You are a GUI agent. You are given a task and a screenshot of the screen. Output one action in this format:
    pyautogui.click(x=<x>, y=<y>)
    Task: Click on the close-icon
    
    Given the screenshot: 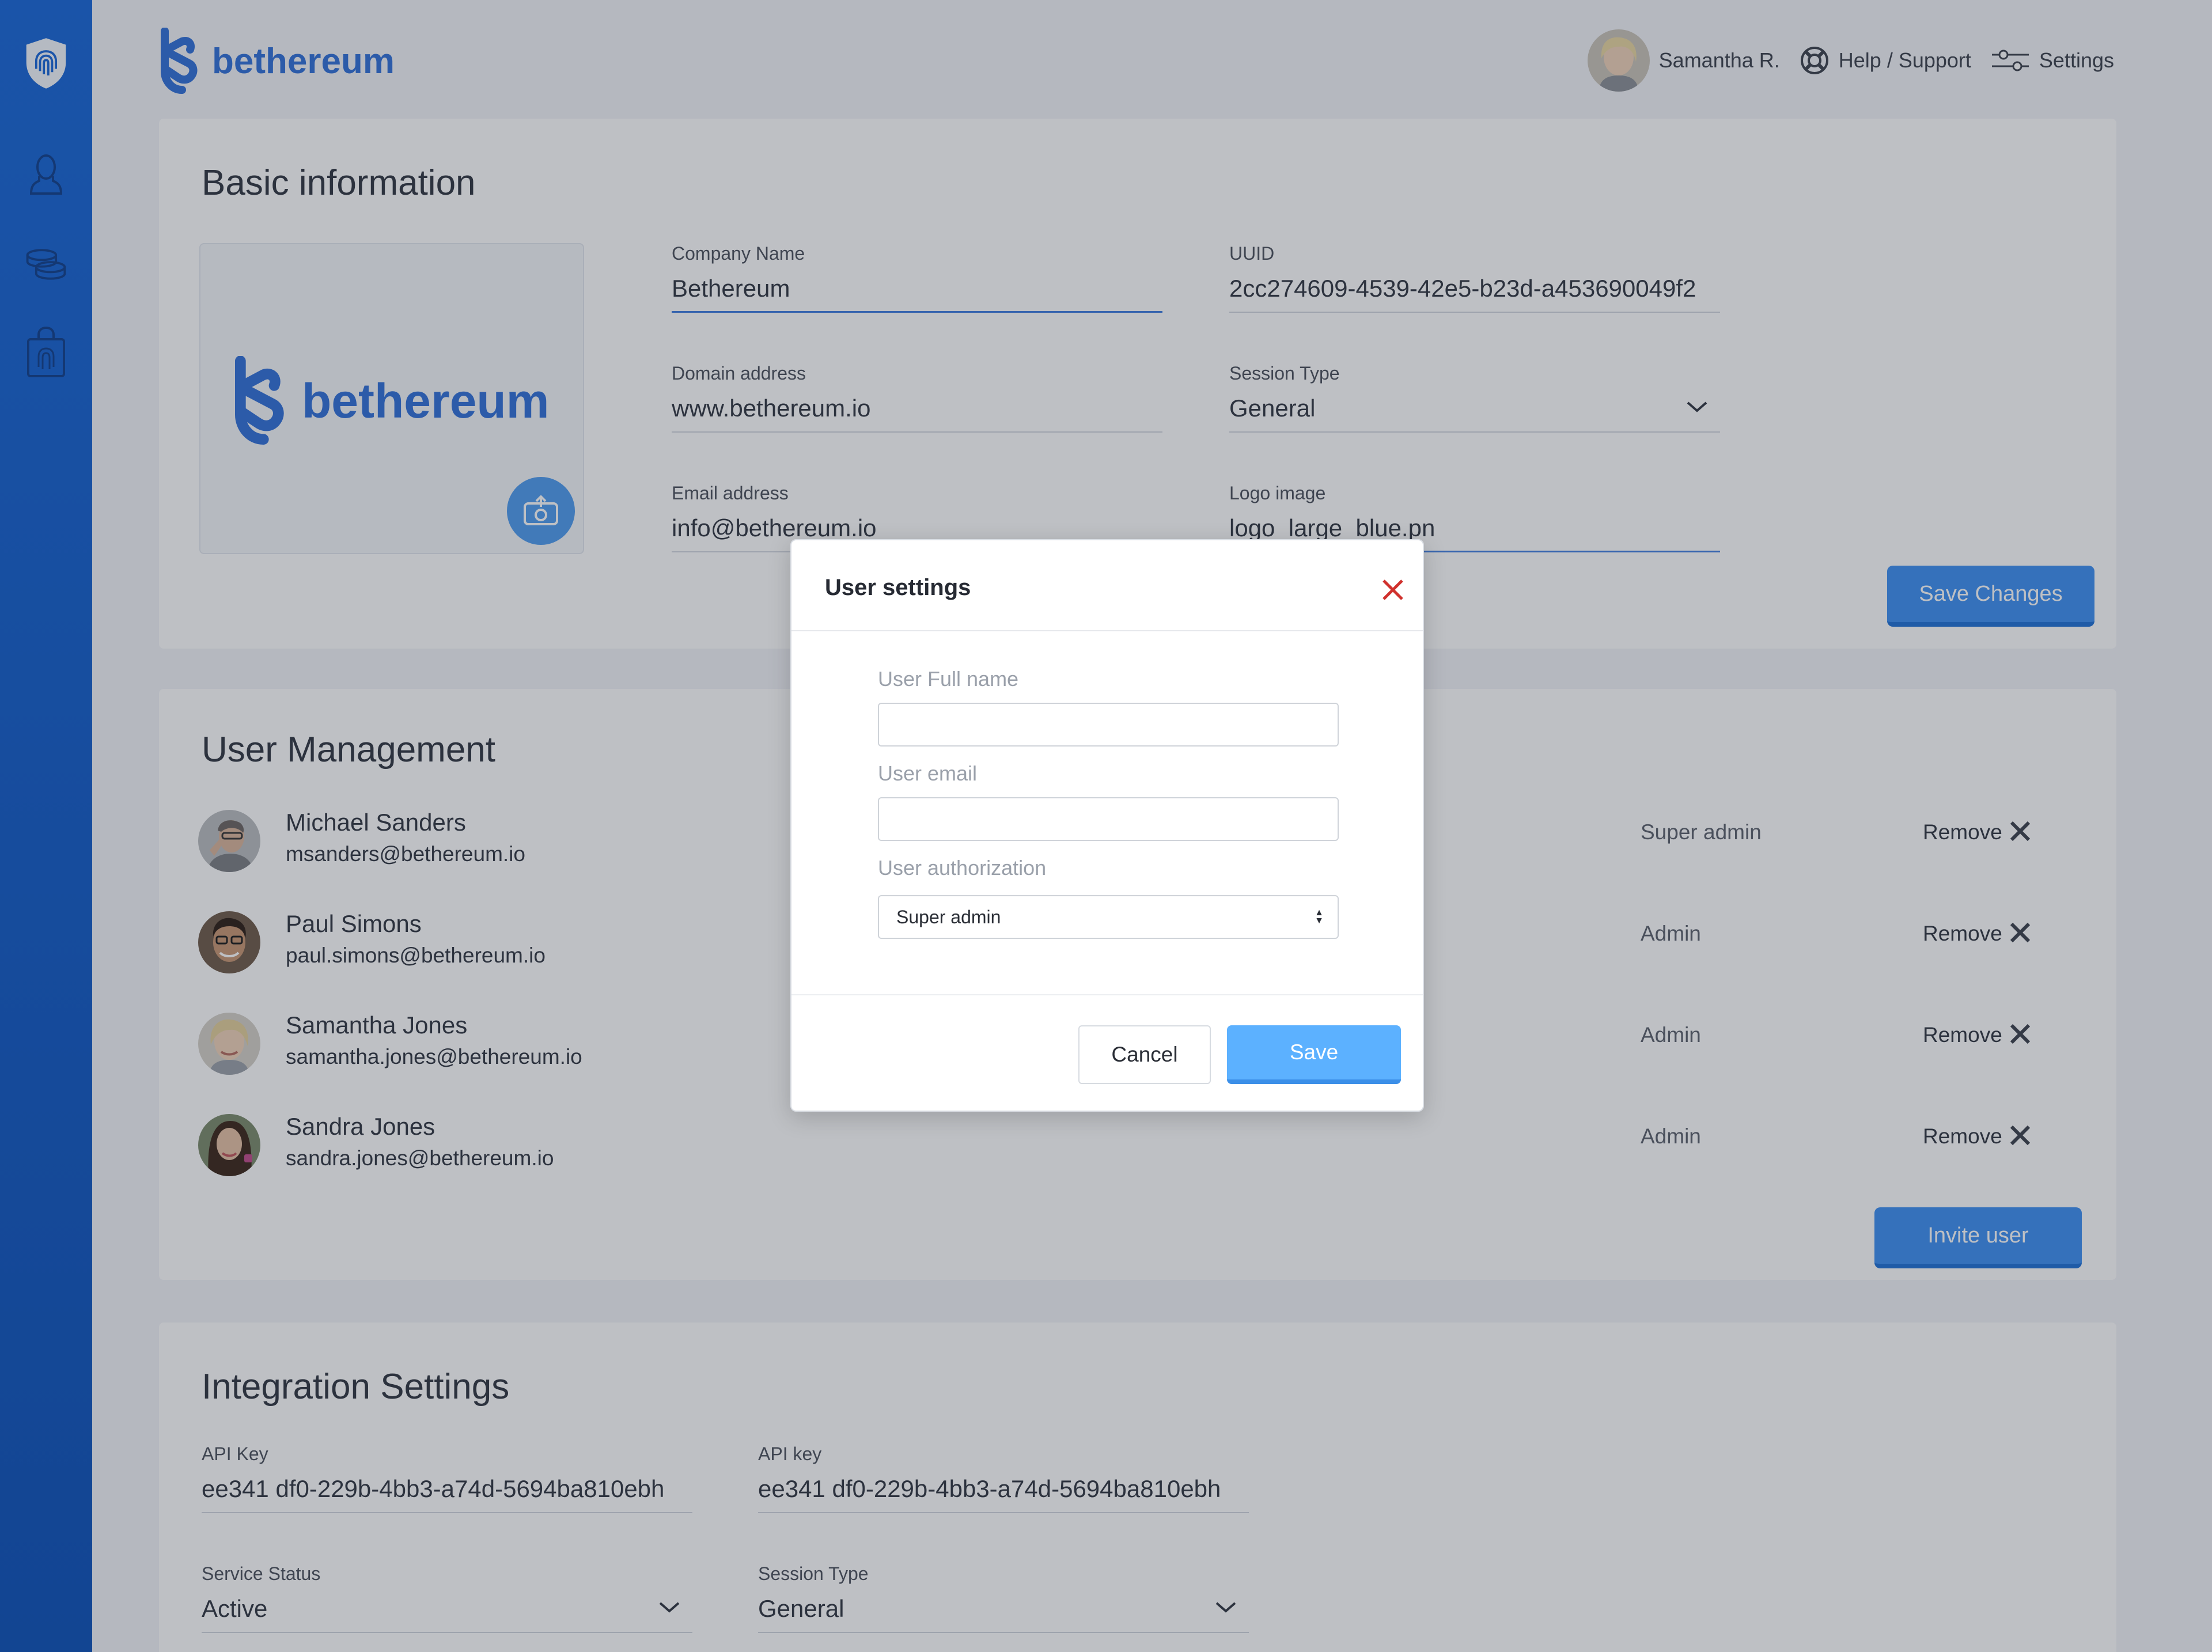 What is the action you would take?
    pyautogui.click(x=1393, y=590)
    